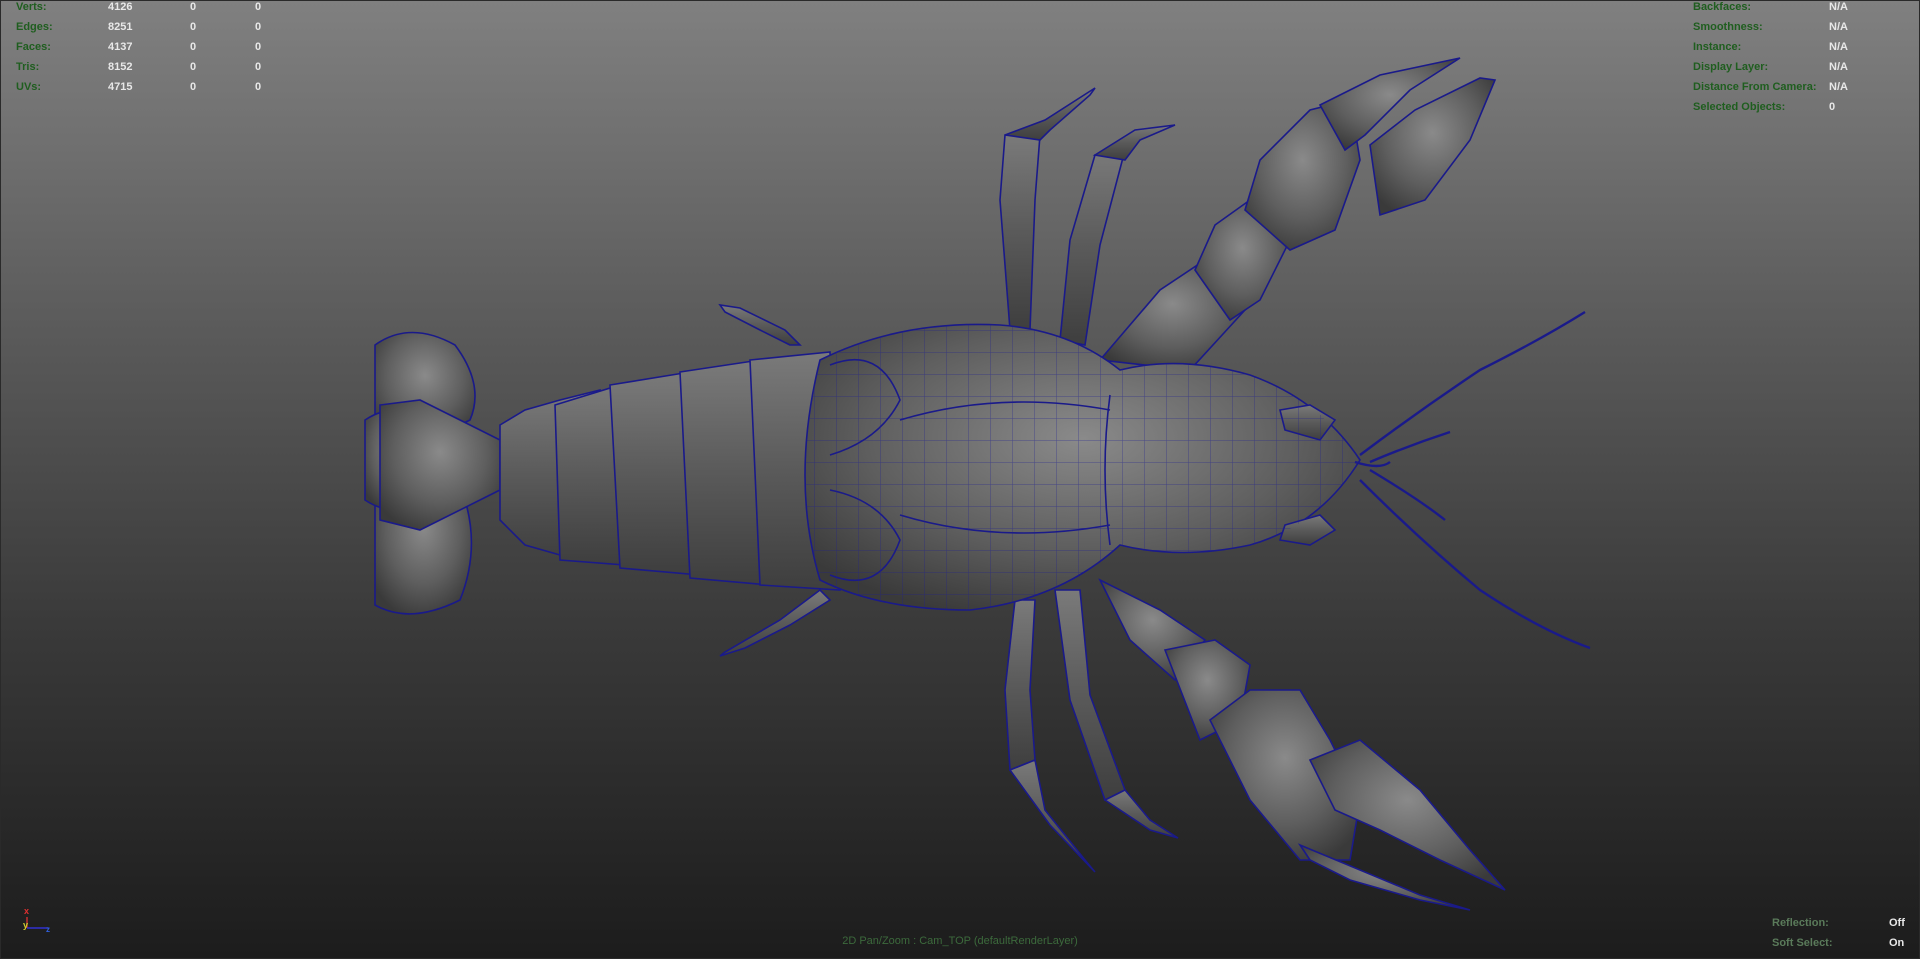  I want to click on poly-count-label: Tris:, so click(28, 67).